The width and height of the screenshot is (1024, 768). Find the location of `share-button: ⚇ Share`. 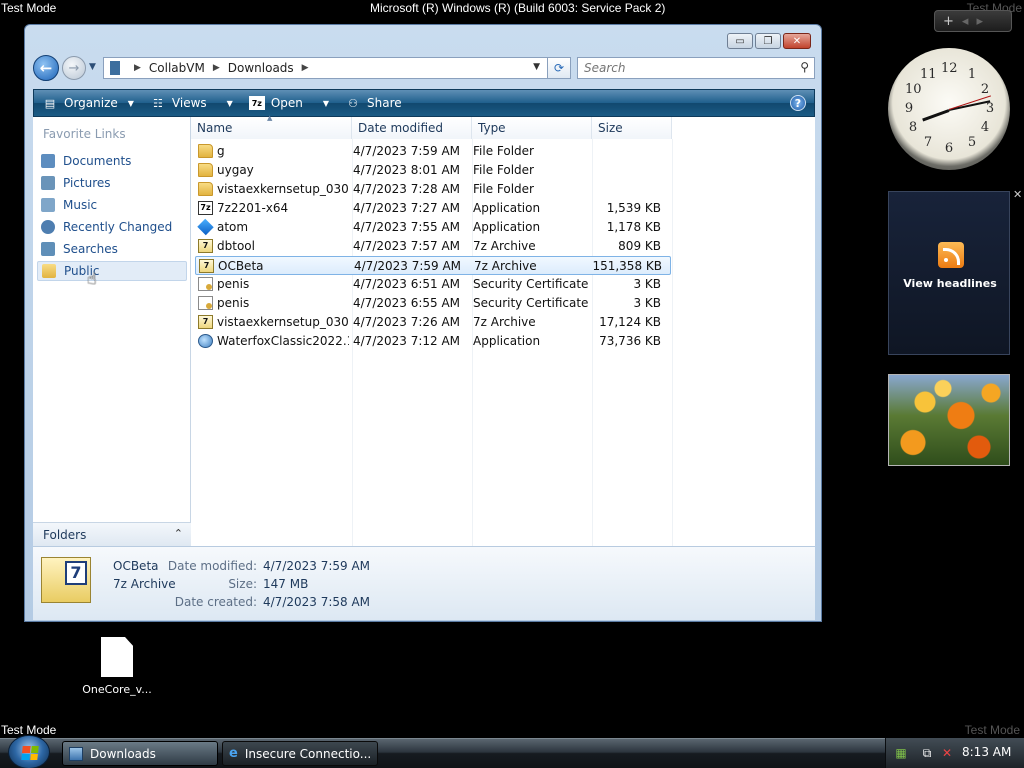

share-button: ⚇ Share is located at coordinates (373, 103).